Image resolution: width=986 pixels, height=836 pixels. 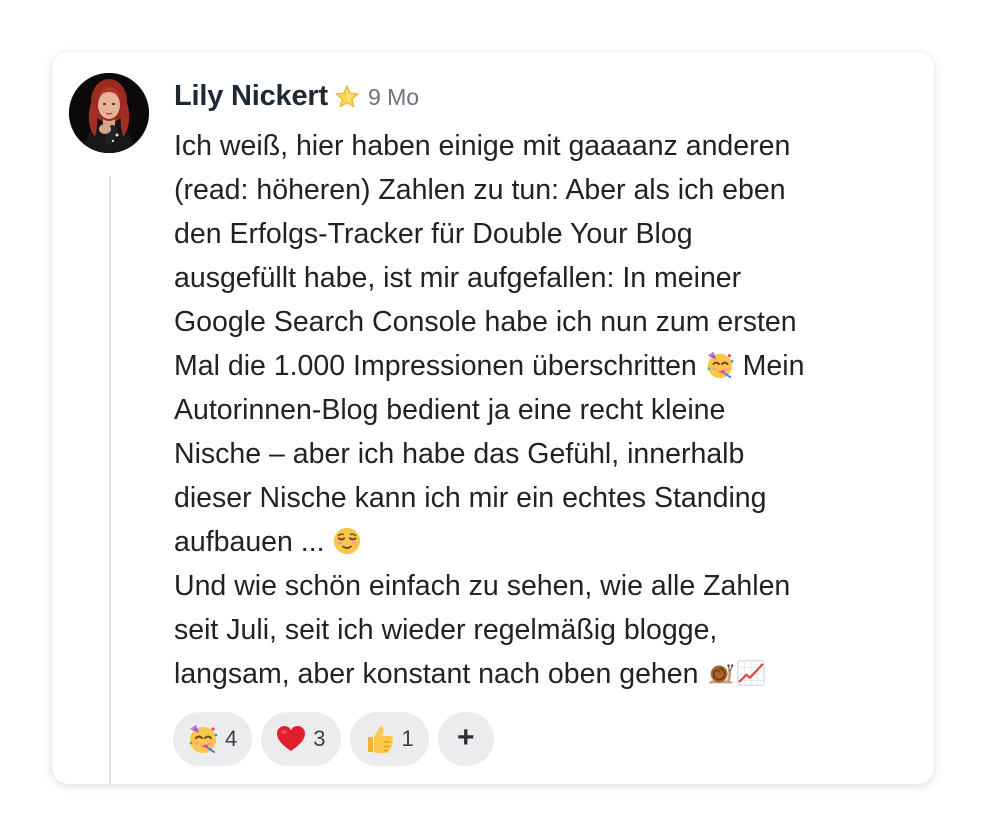 I want to click on reaction-red-heart: 3, so click(x=301, y=739).